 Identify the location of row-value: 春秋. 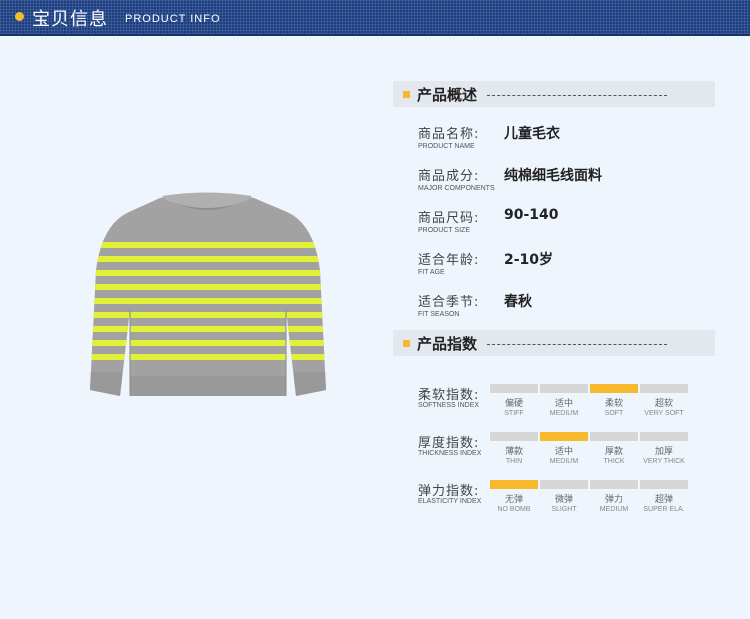
(518, 302).